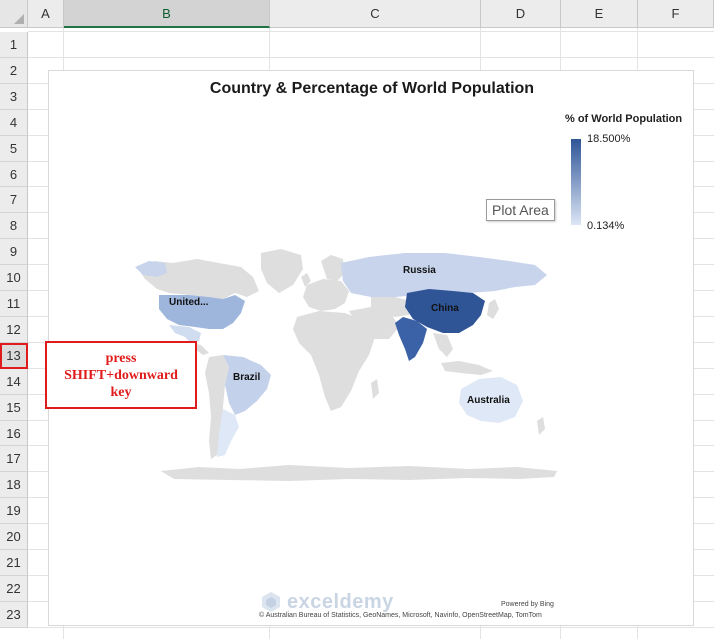  I want to click on map-region-greenland, so click(282, 271).